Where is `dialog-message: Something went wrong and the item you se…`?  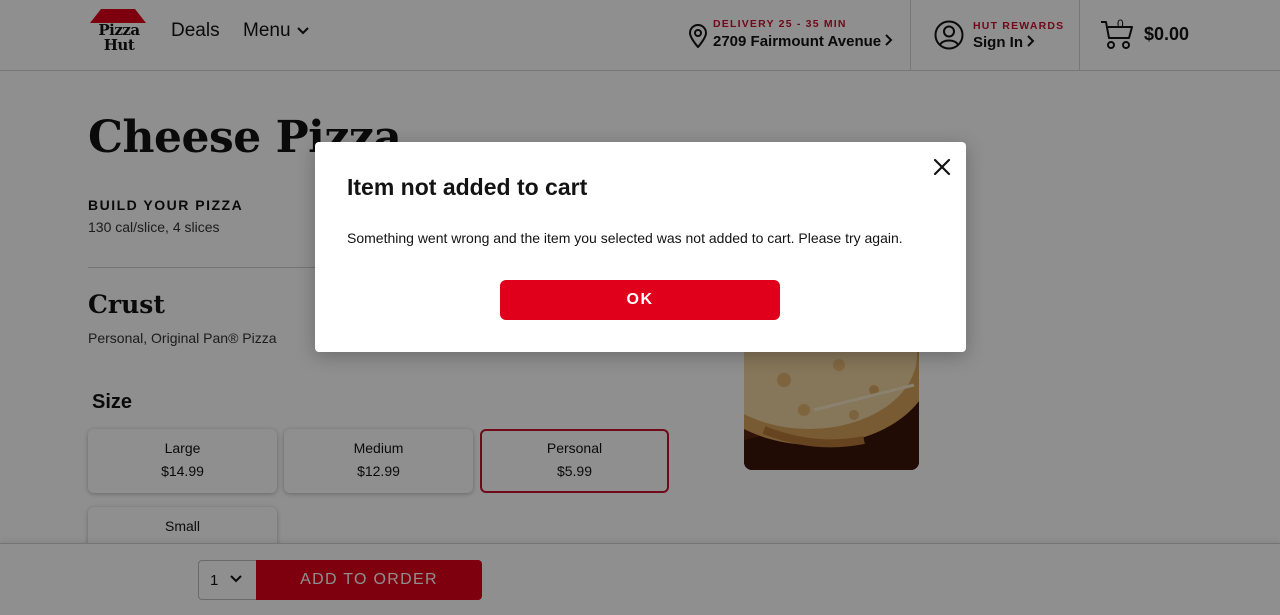 dialog-message: Something went wrong and the item you se… is located at coordinates (625, 238).